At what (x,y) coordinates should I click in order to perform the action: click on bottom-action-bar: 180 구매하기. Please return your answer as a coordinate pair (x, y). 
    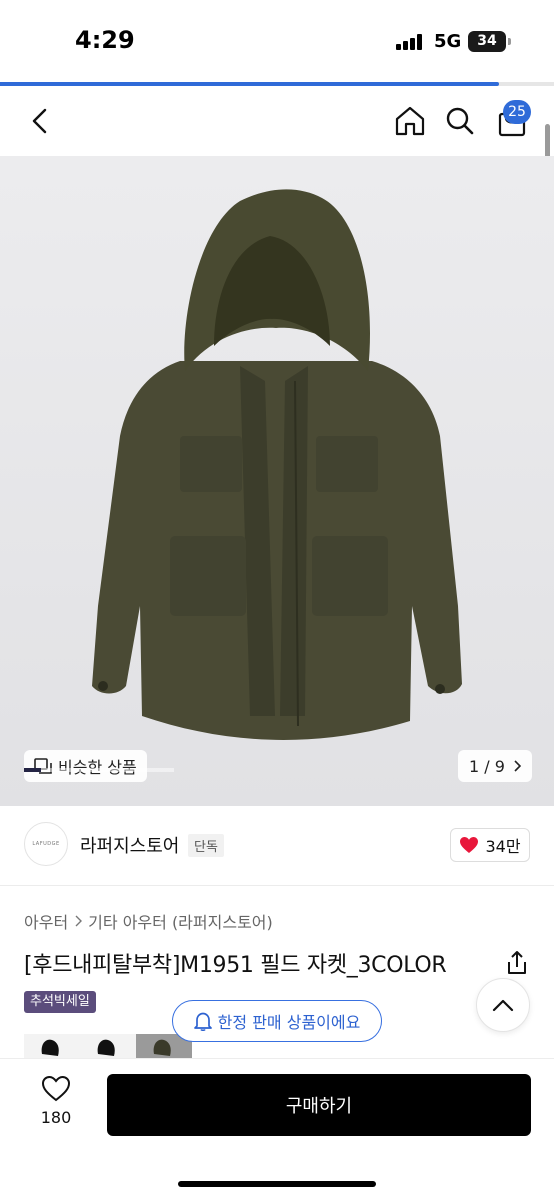
    Looking at the image, I should click on (277, 1129).